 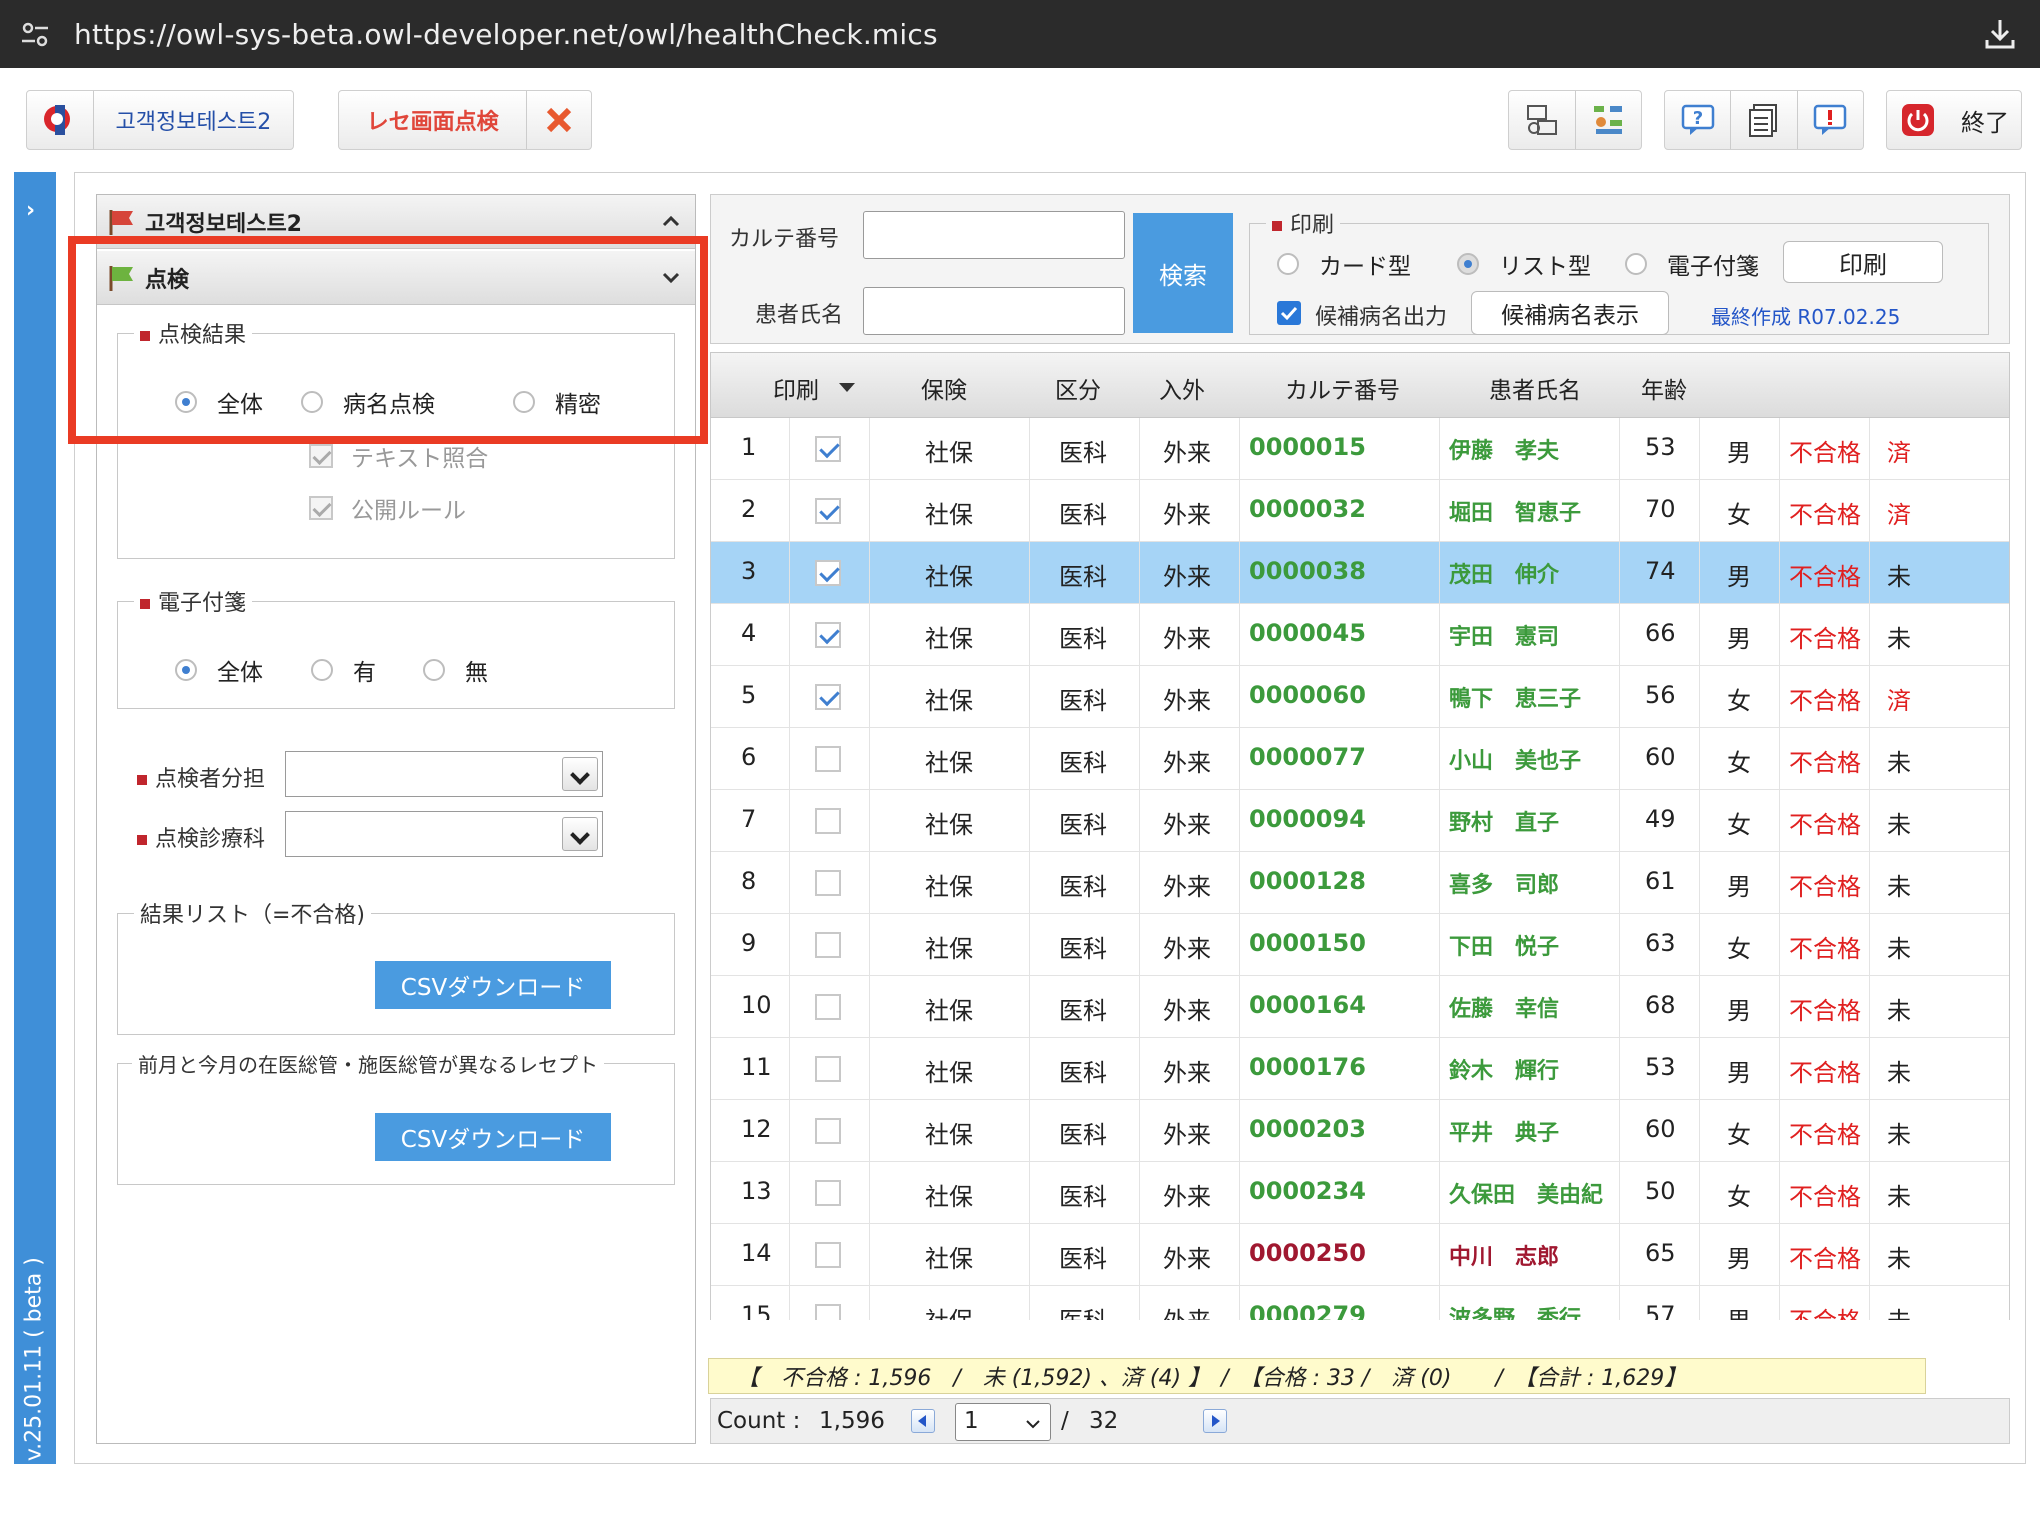 I want to click on cell-patient-name: 鴨下 恵三子, so click(x=1515, y=697).